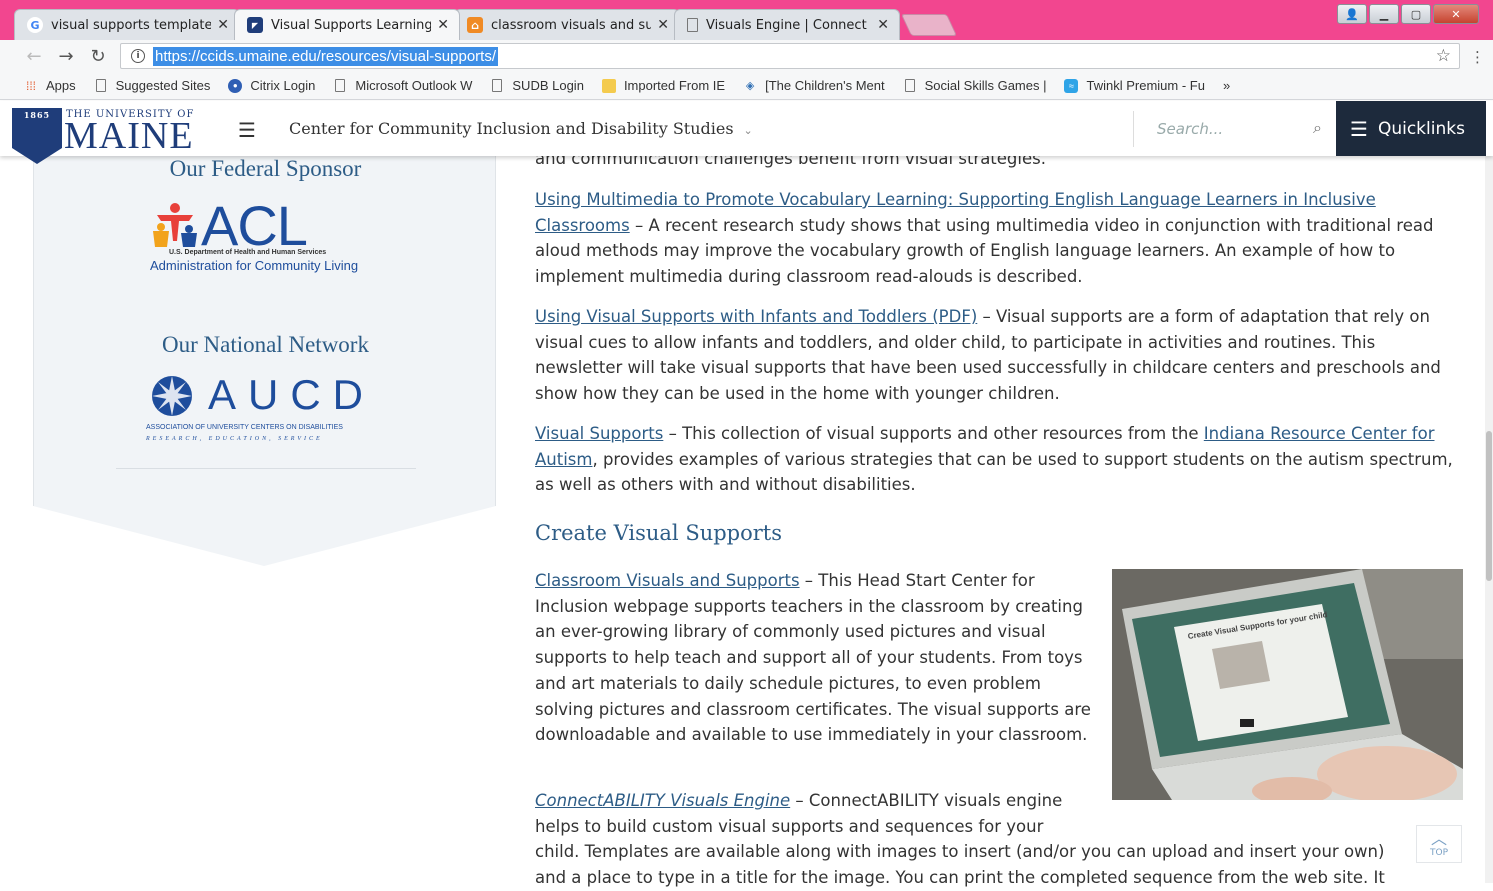  Describe the element at coordinates (1421, 128) in the screenshot. I see `quicklinks-label: Quicklinks` at that location.